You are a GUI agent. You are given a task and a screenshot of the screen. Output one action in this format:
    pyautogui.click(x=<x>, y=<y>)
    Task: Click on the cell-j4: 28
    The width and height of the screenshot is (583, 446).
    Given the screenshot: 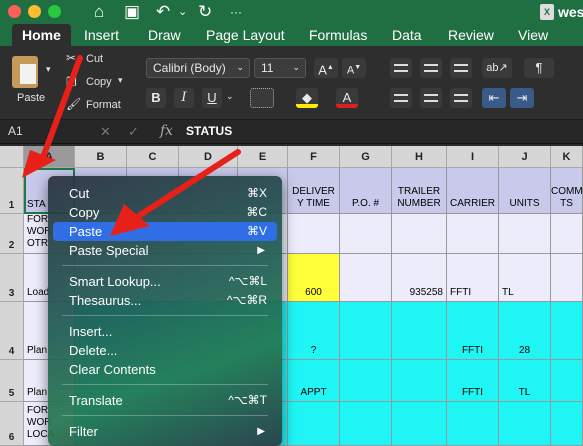 What is the action you would take?
    pyautogui.click(x=525, y=331)
    